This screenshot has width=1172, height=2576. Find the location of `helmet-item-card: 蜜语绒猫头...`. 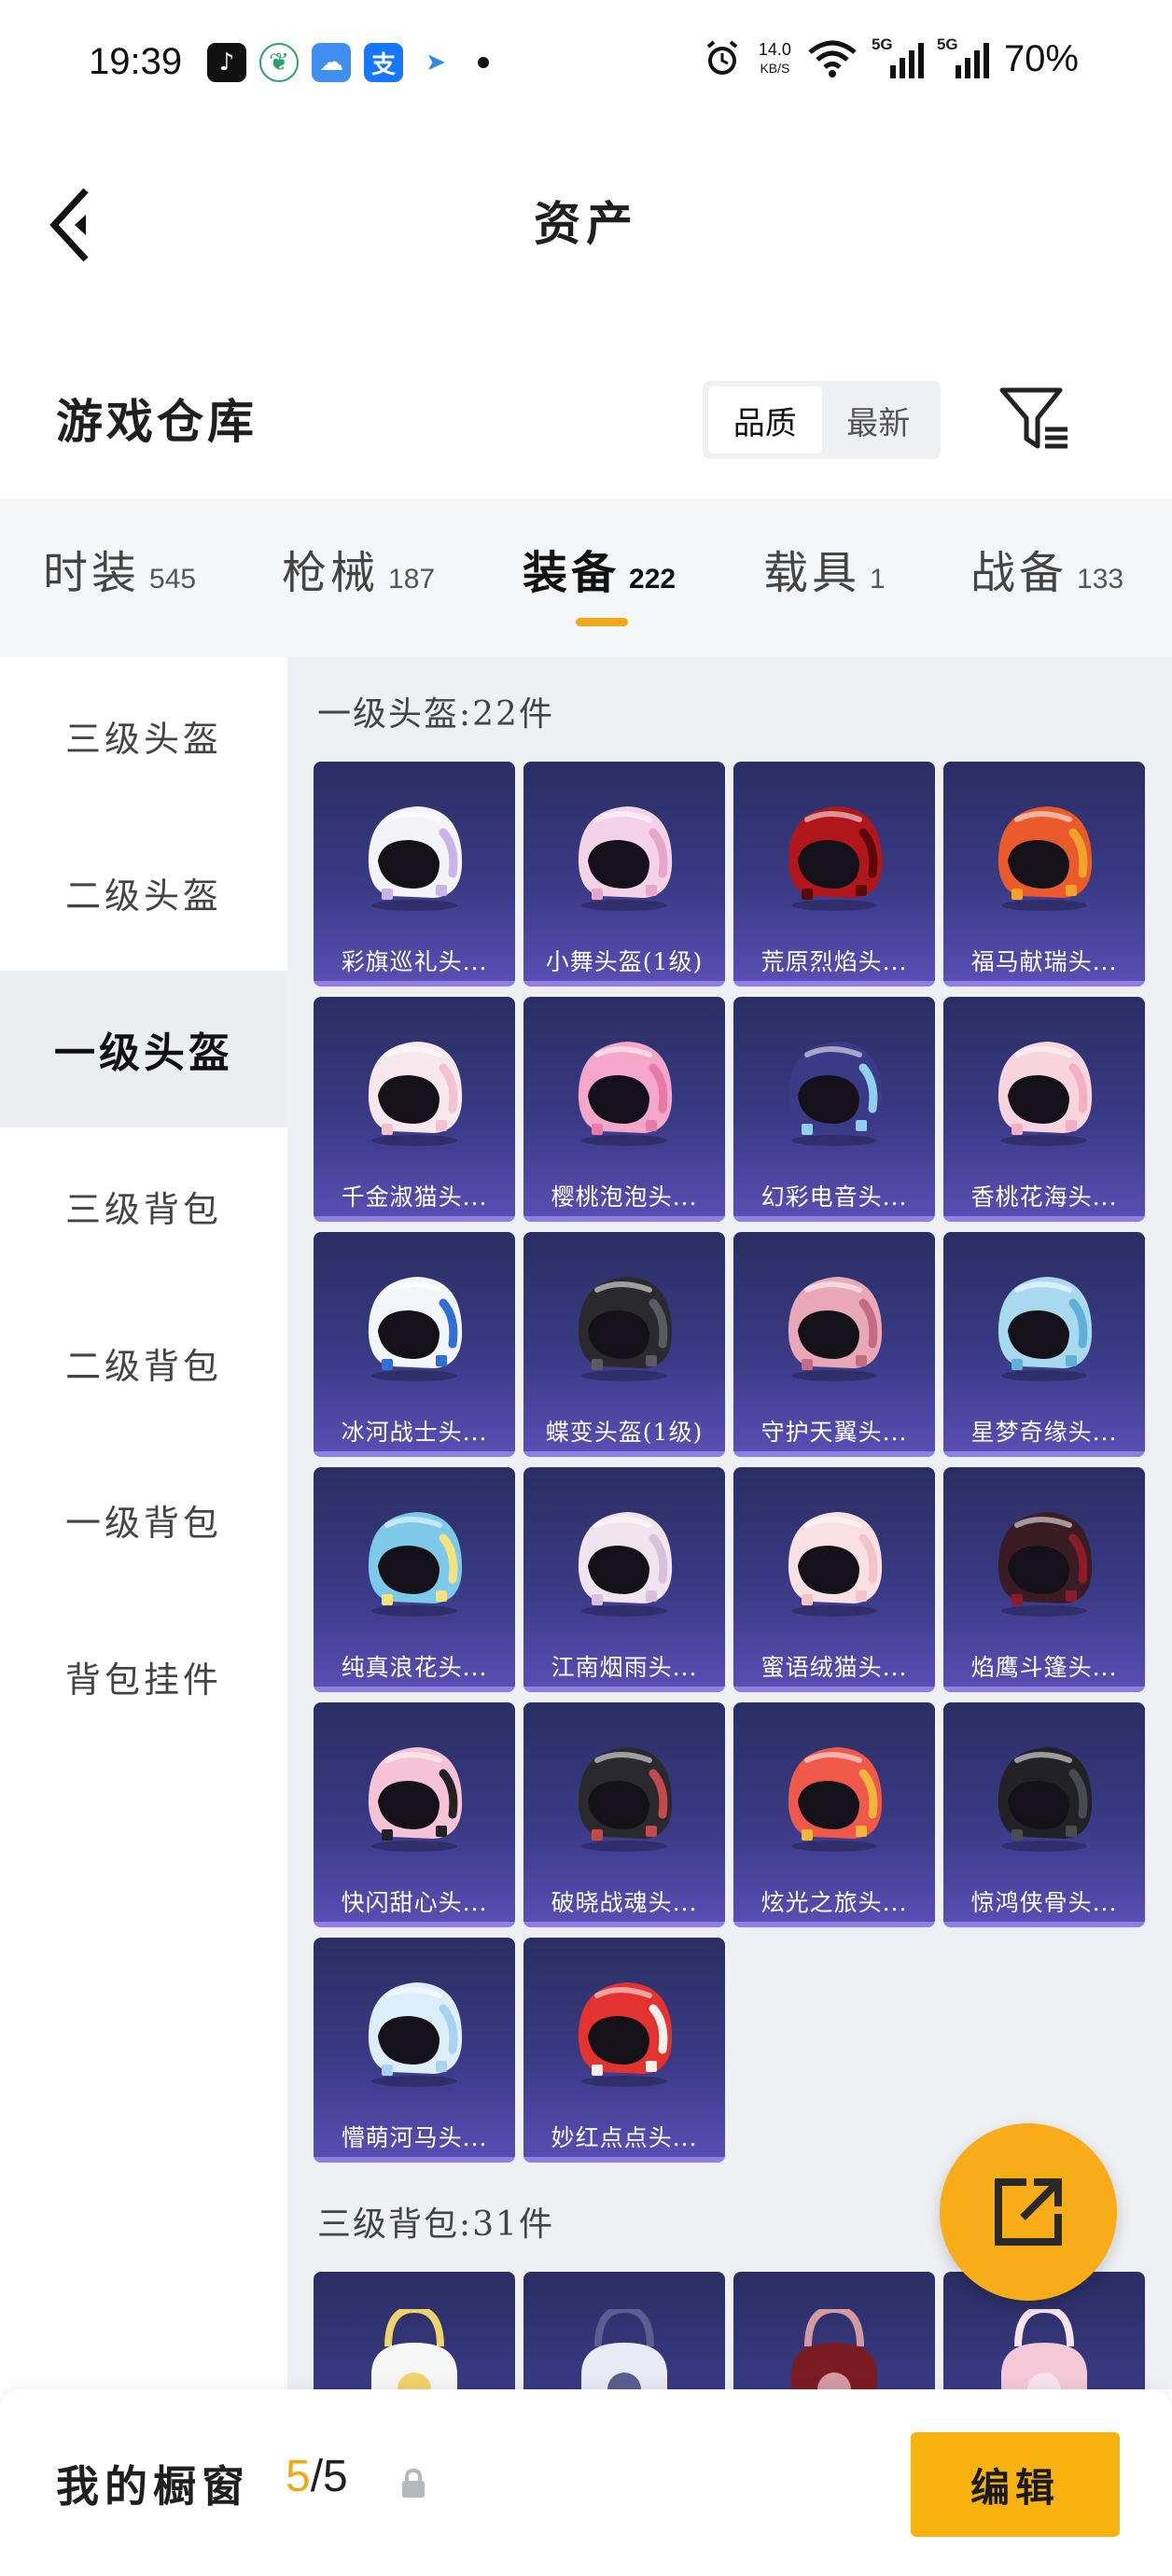

helmet-item-card: 蜜语绒猫头... is located at coordinates (834, 1579).